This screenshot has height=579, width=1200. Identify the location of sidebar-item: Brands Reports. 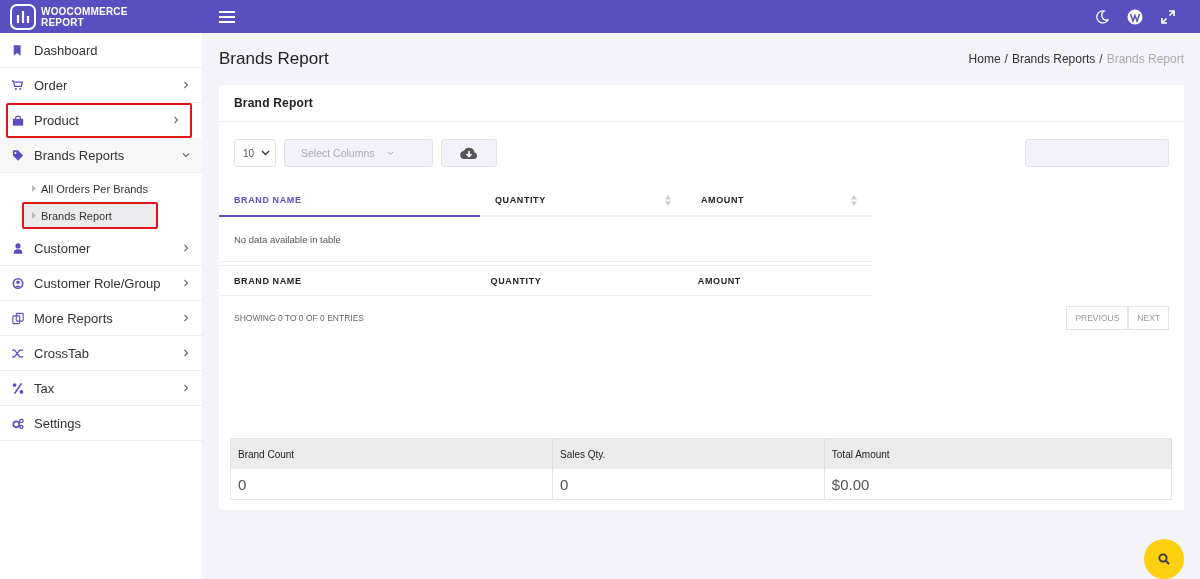
(101, 155).